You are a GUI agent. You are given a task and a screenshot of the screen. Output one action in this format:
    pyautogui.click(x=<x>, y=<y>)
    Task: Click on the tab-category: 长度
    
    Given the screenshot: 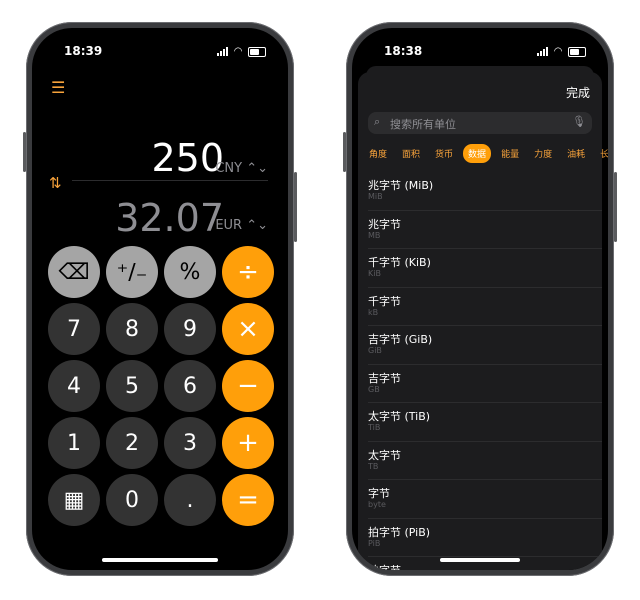 What is the action you would take?
    pyautogui.click(x=601, y=153)
    